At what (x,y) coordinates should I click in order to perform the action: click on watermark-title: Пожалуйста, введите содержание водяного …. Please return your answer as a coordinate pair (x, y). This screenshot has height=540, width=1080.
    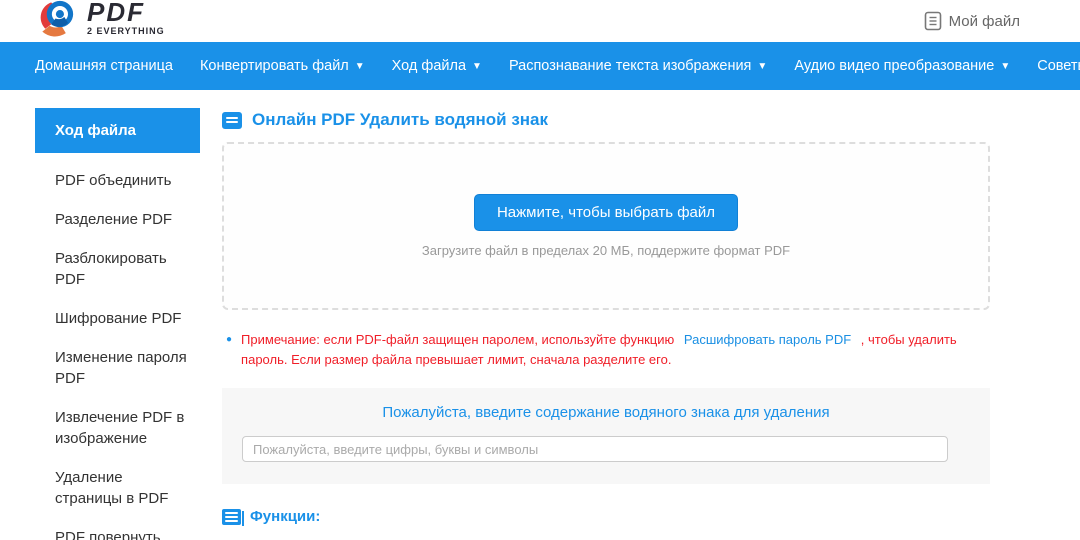
    Looking at the image, I should click on (606, 413).